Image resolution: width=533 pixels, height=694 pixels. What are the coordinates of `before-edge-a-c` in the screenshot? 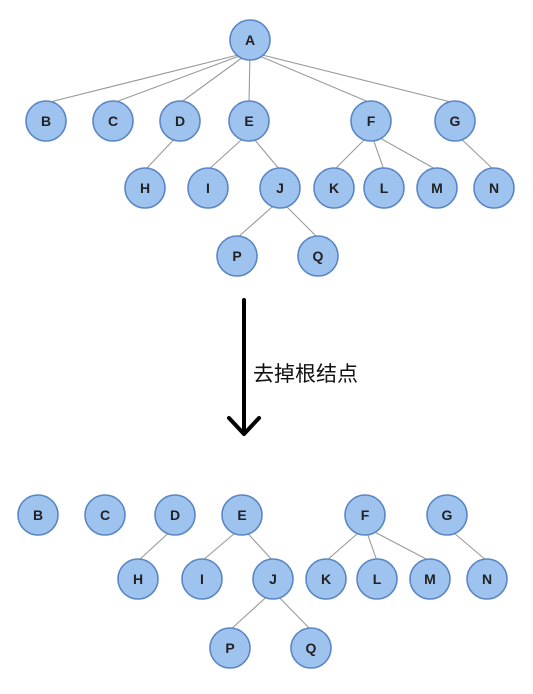 It's located at (181, 77).